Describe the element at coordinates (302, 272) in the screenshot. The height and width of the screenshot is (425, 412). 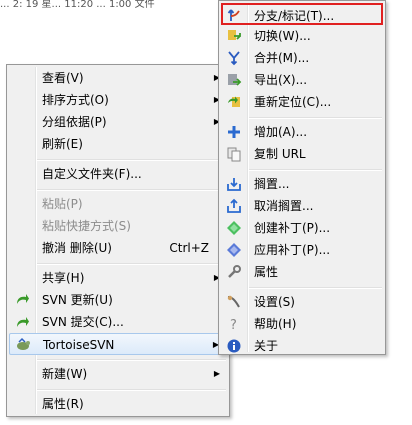
I see `menu-item-svn-properties: 属性` at that location.